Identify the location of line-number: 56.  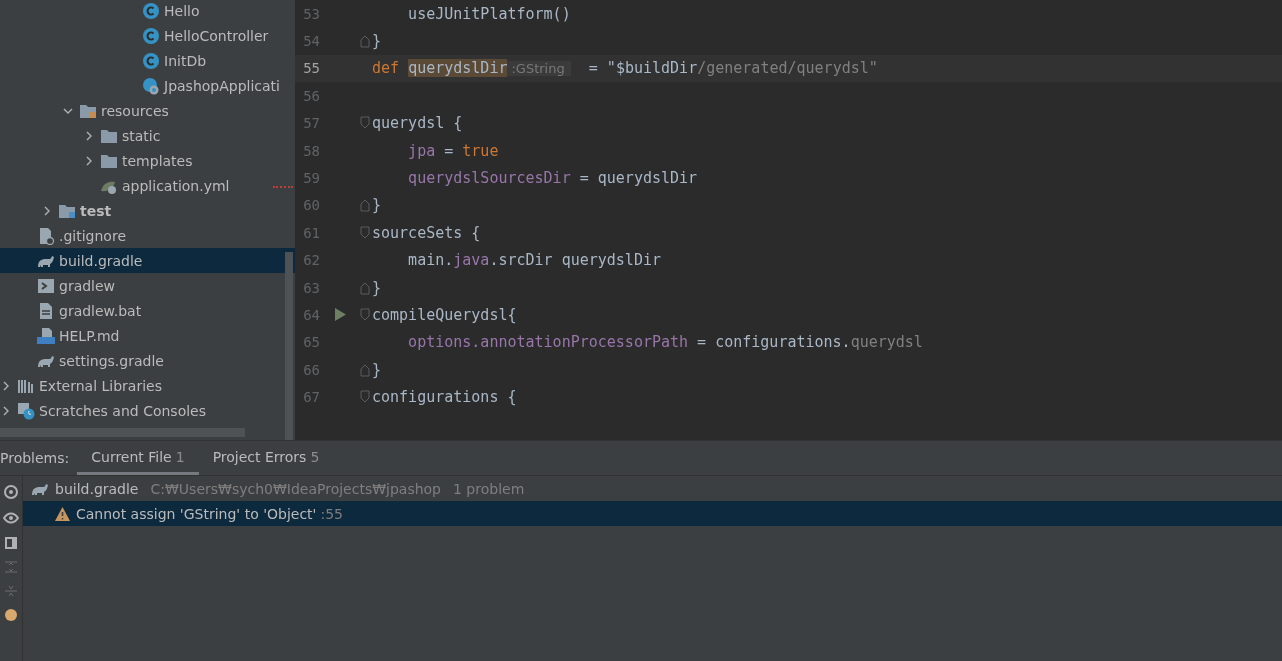
(311, 95).